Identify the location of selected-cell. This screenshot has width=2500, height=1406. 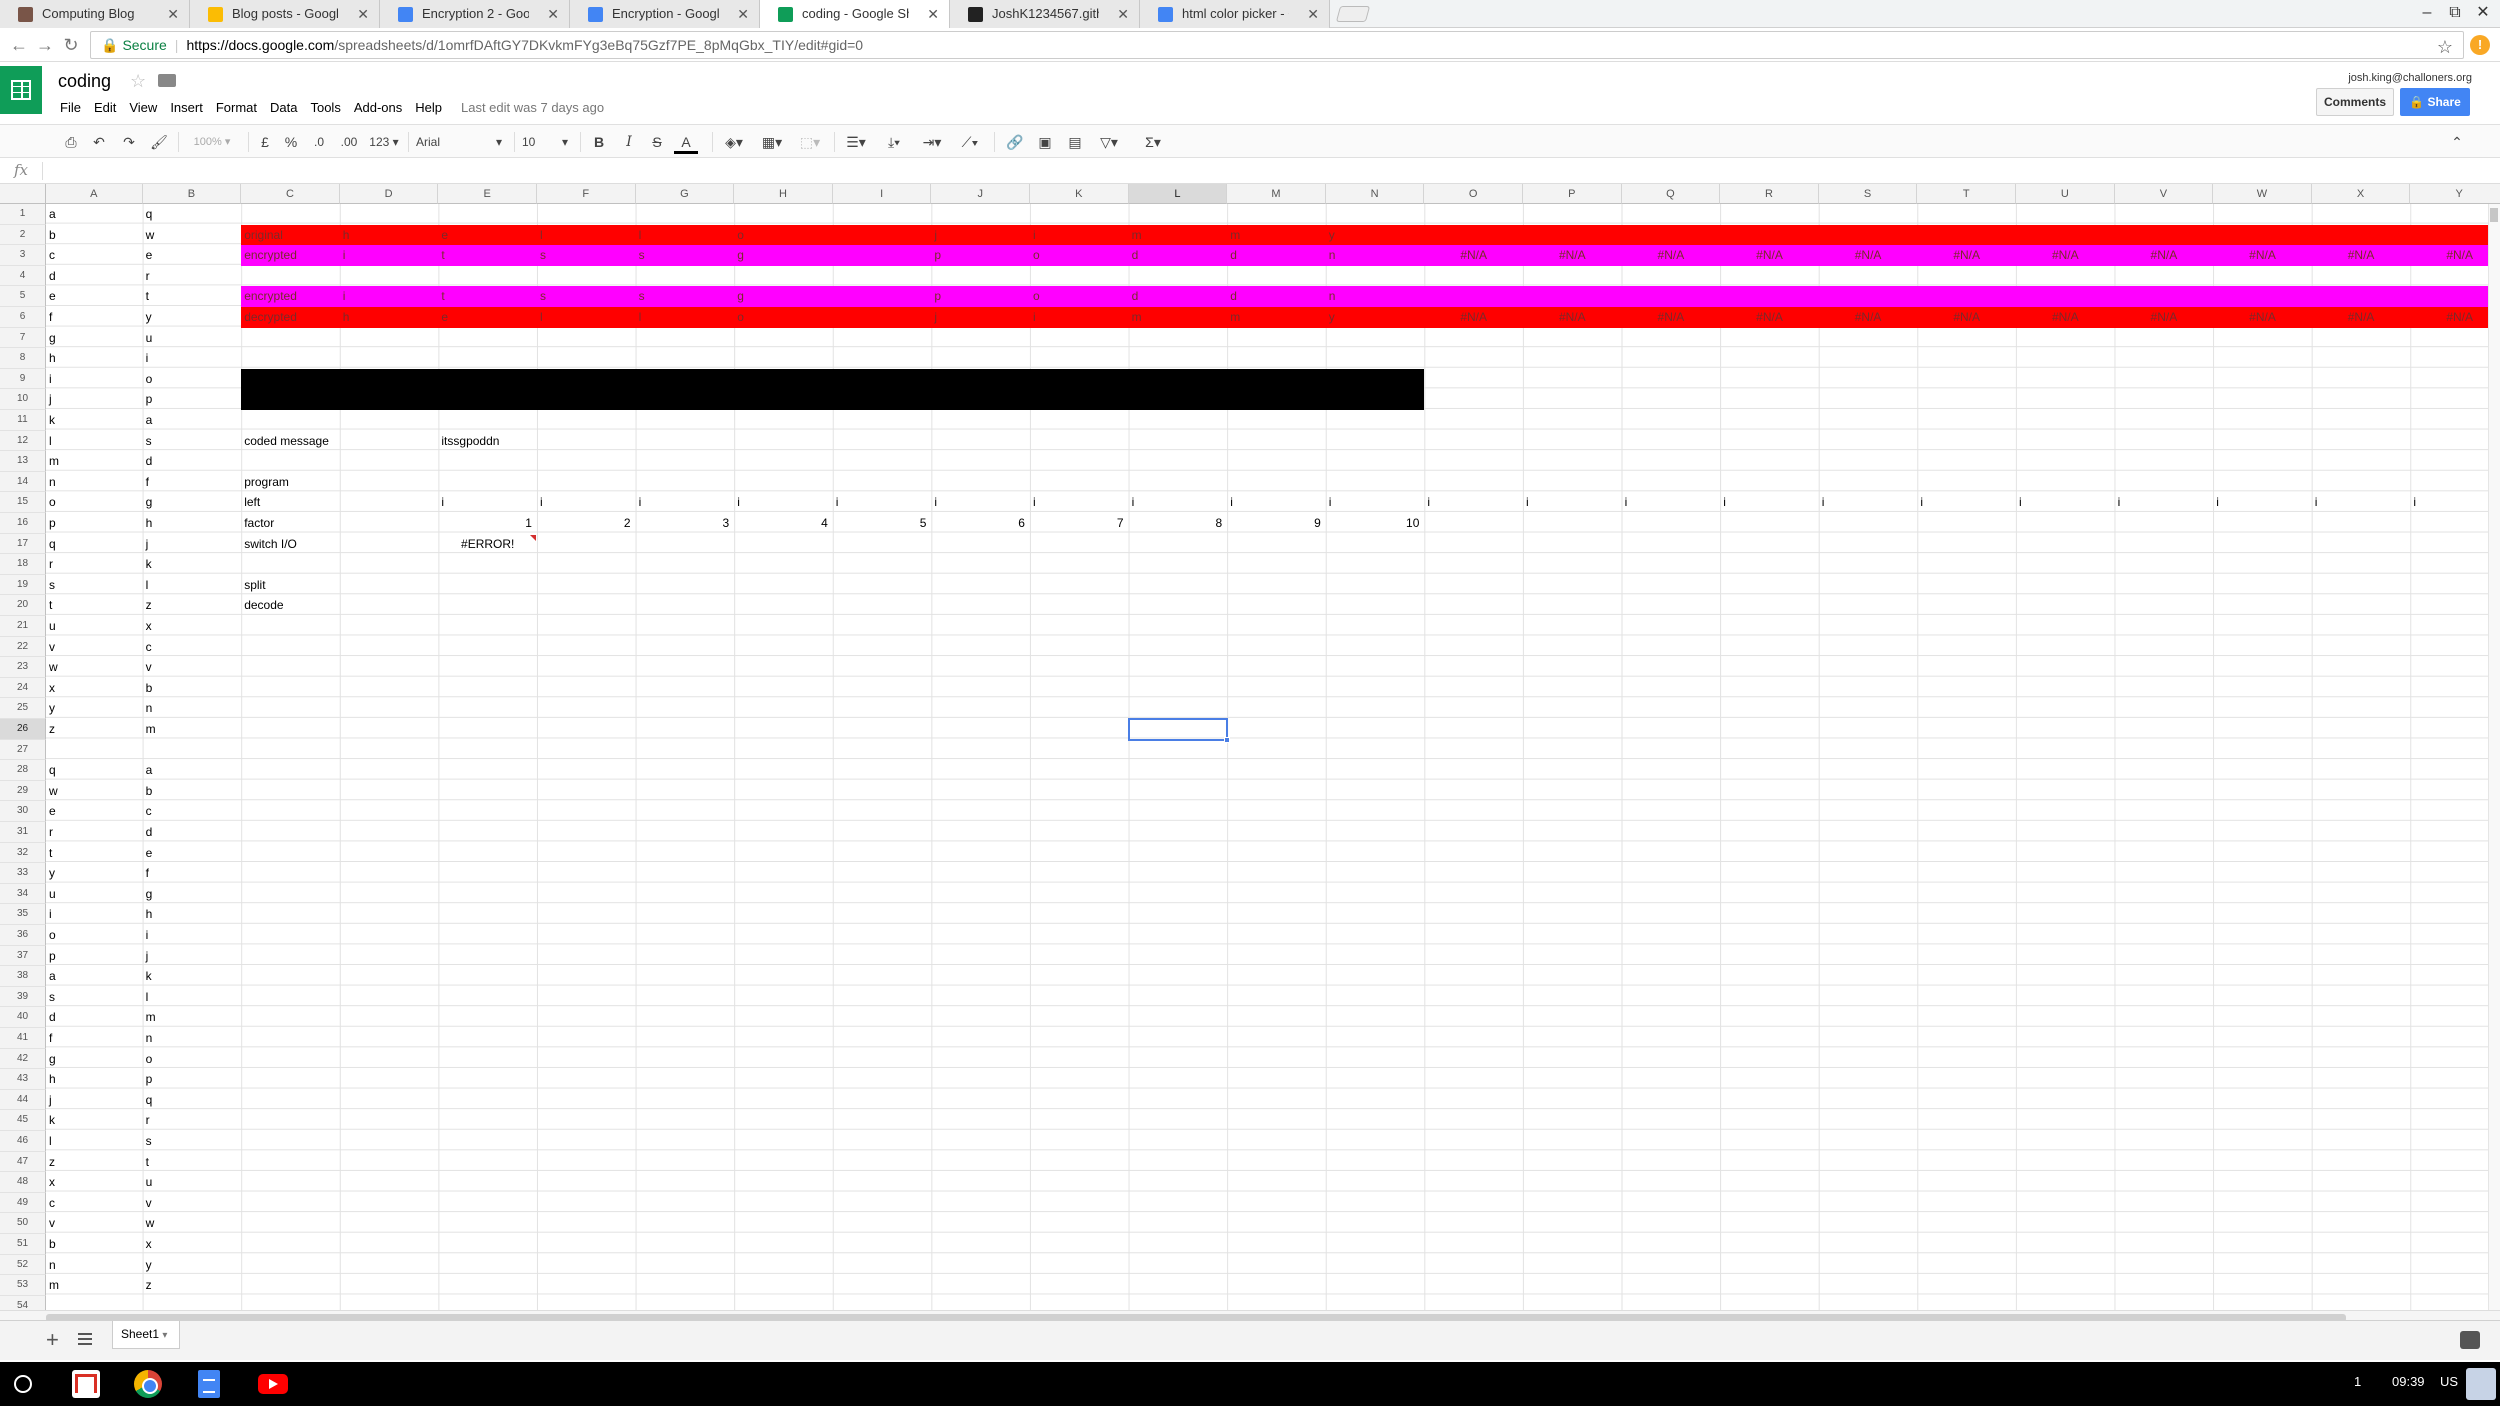
(1178, 729).